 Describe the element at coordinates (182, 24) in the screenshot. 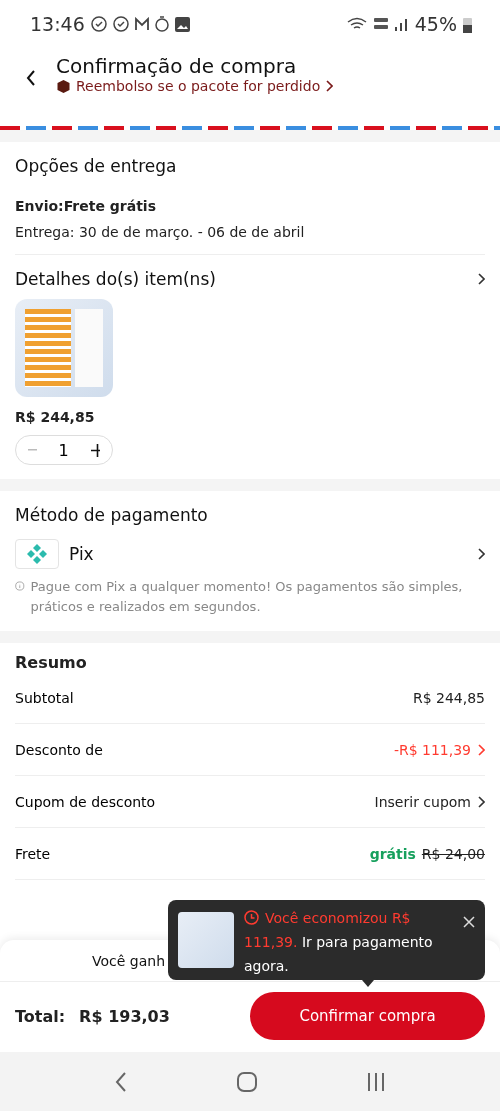

I see `image-icon` at that location.